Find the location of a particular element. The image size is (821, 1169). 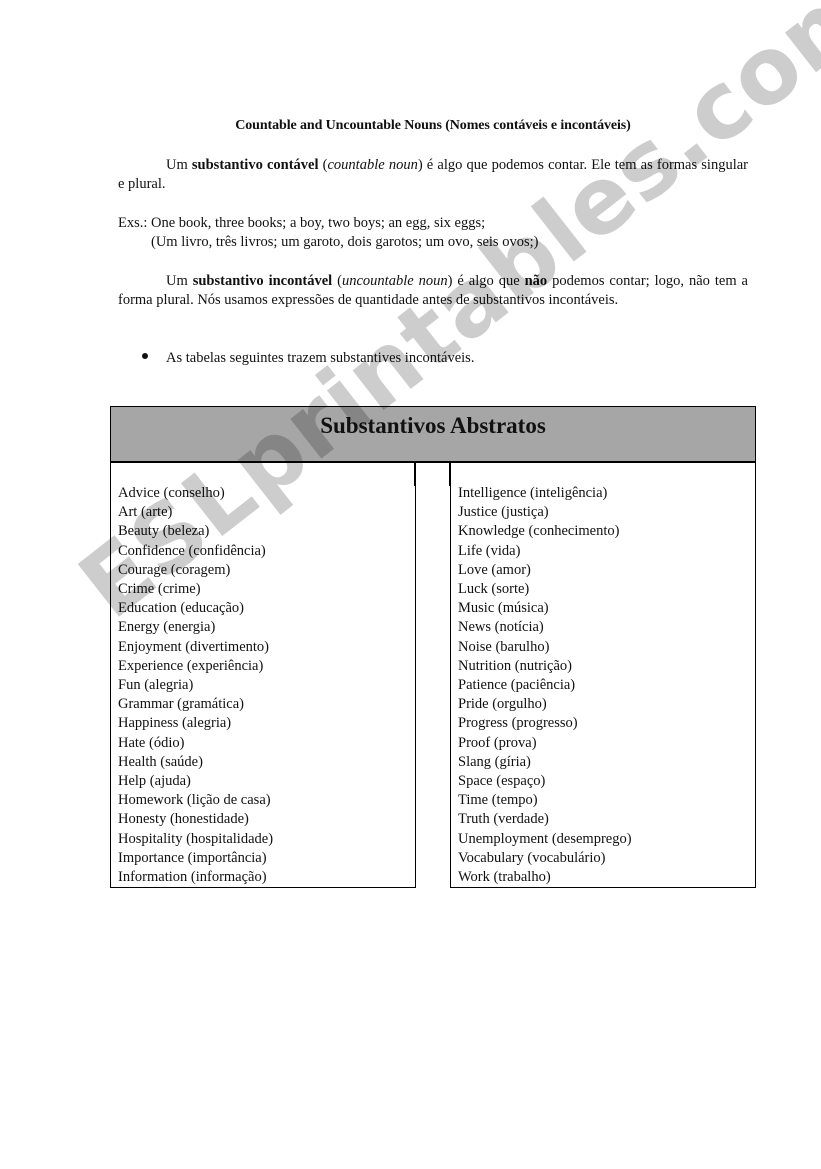

noun-list-item: Crime (crime) is located at coordinates (159, 589).